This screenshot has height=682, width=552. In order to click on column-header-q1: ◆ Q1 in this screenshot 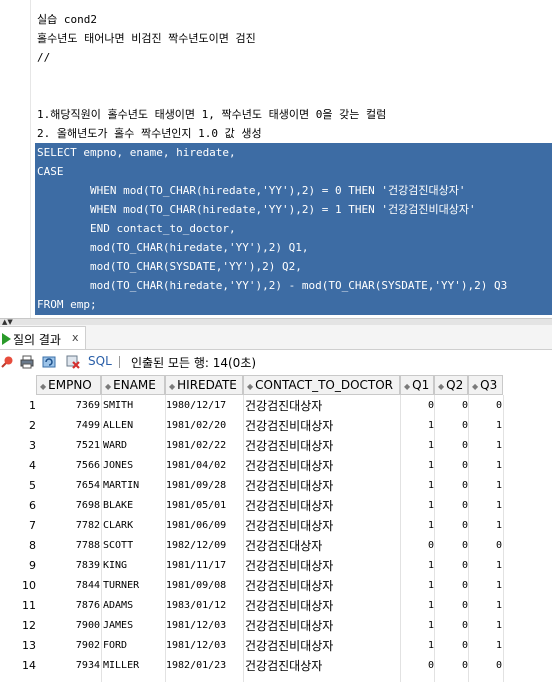, I will do `click(417, 385)`.